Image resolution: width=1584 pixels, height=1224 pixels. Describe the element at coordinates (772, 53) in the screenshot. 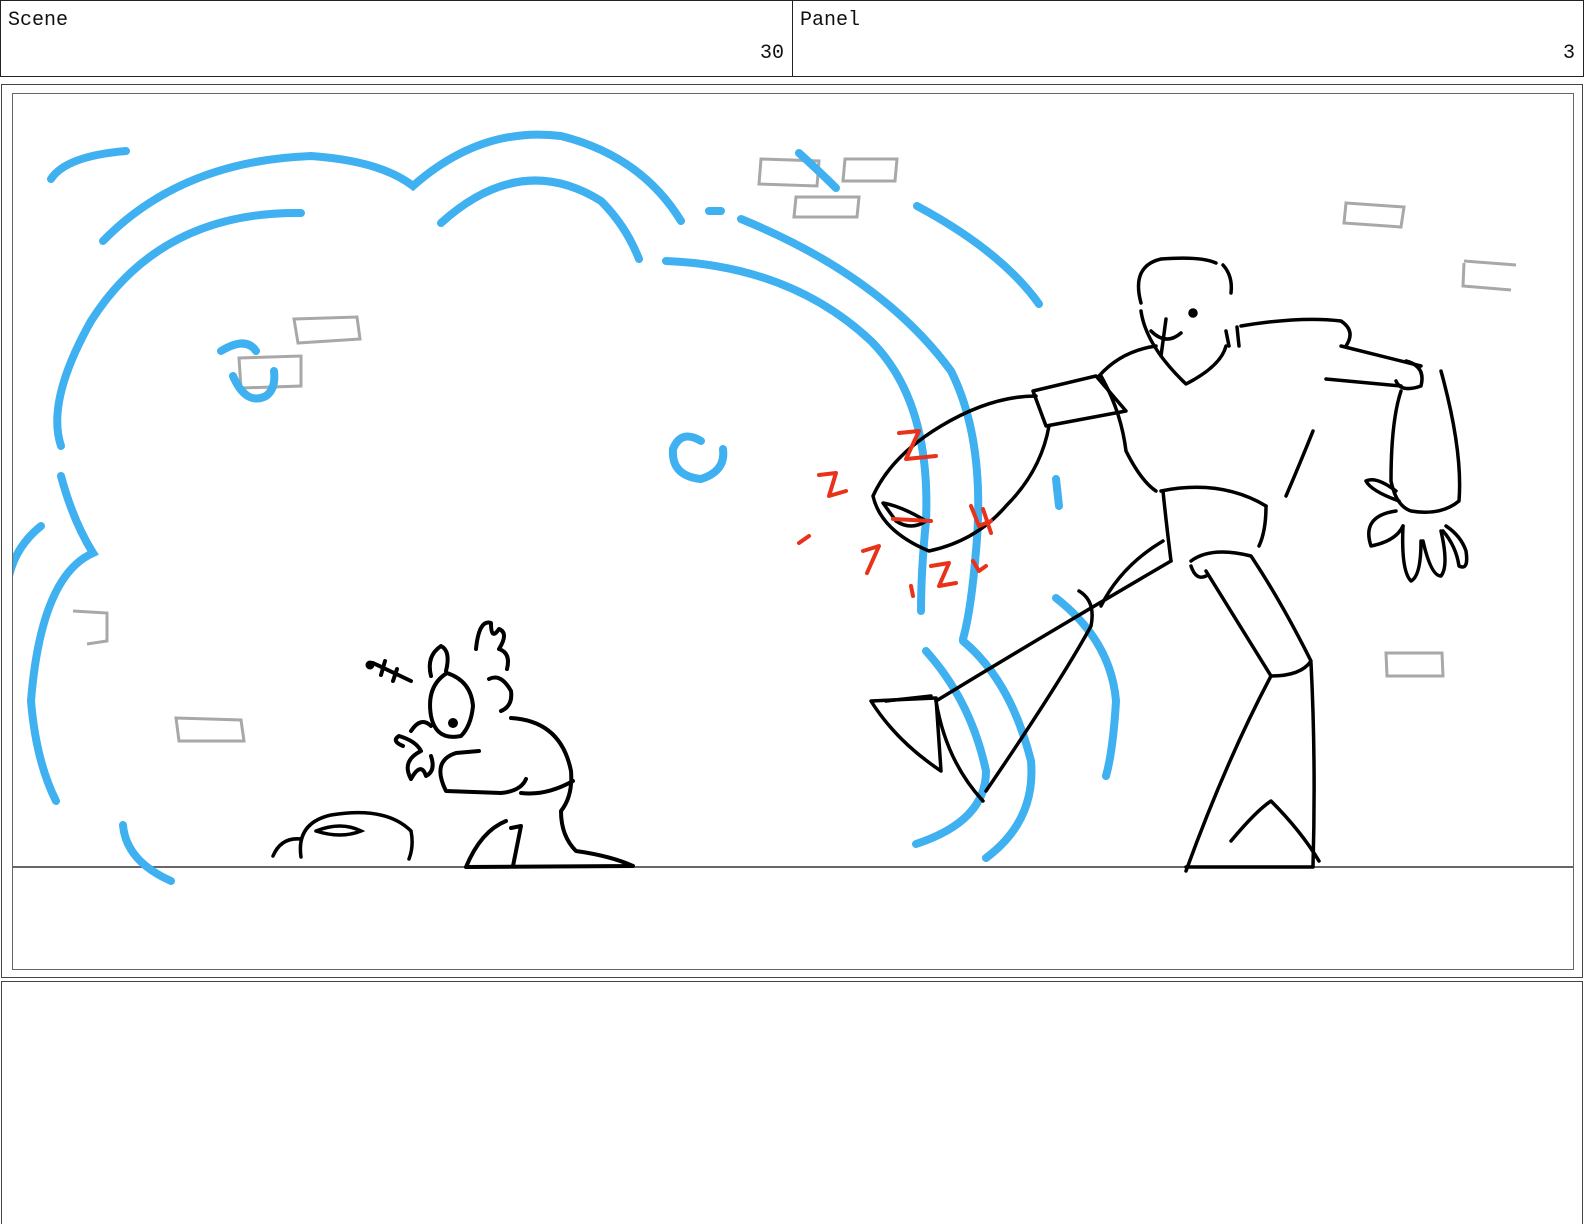

I see `scene-number: 30` at that location.